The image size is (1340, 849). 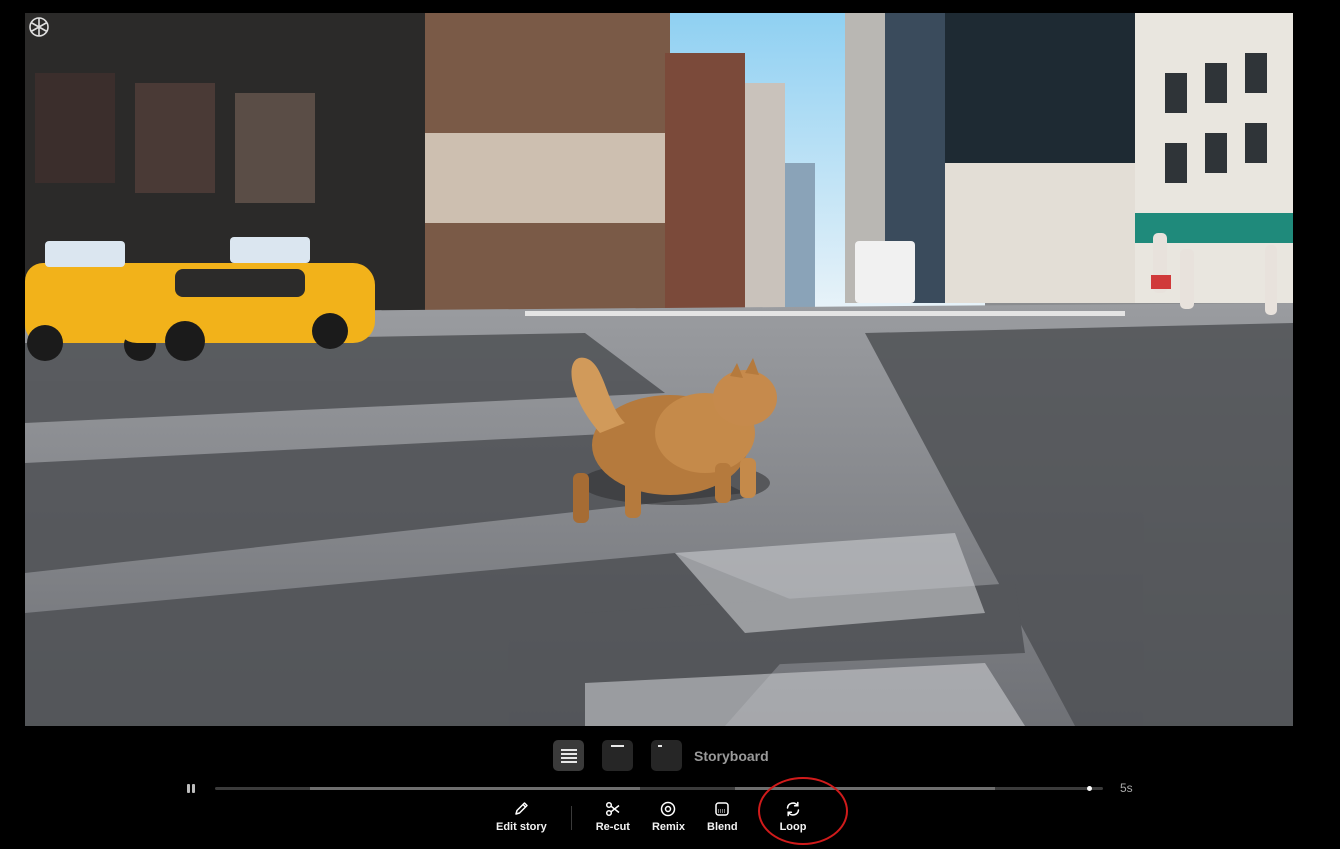 I want to click on toolbar-divider, so click(x=571, y=818).